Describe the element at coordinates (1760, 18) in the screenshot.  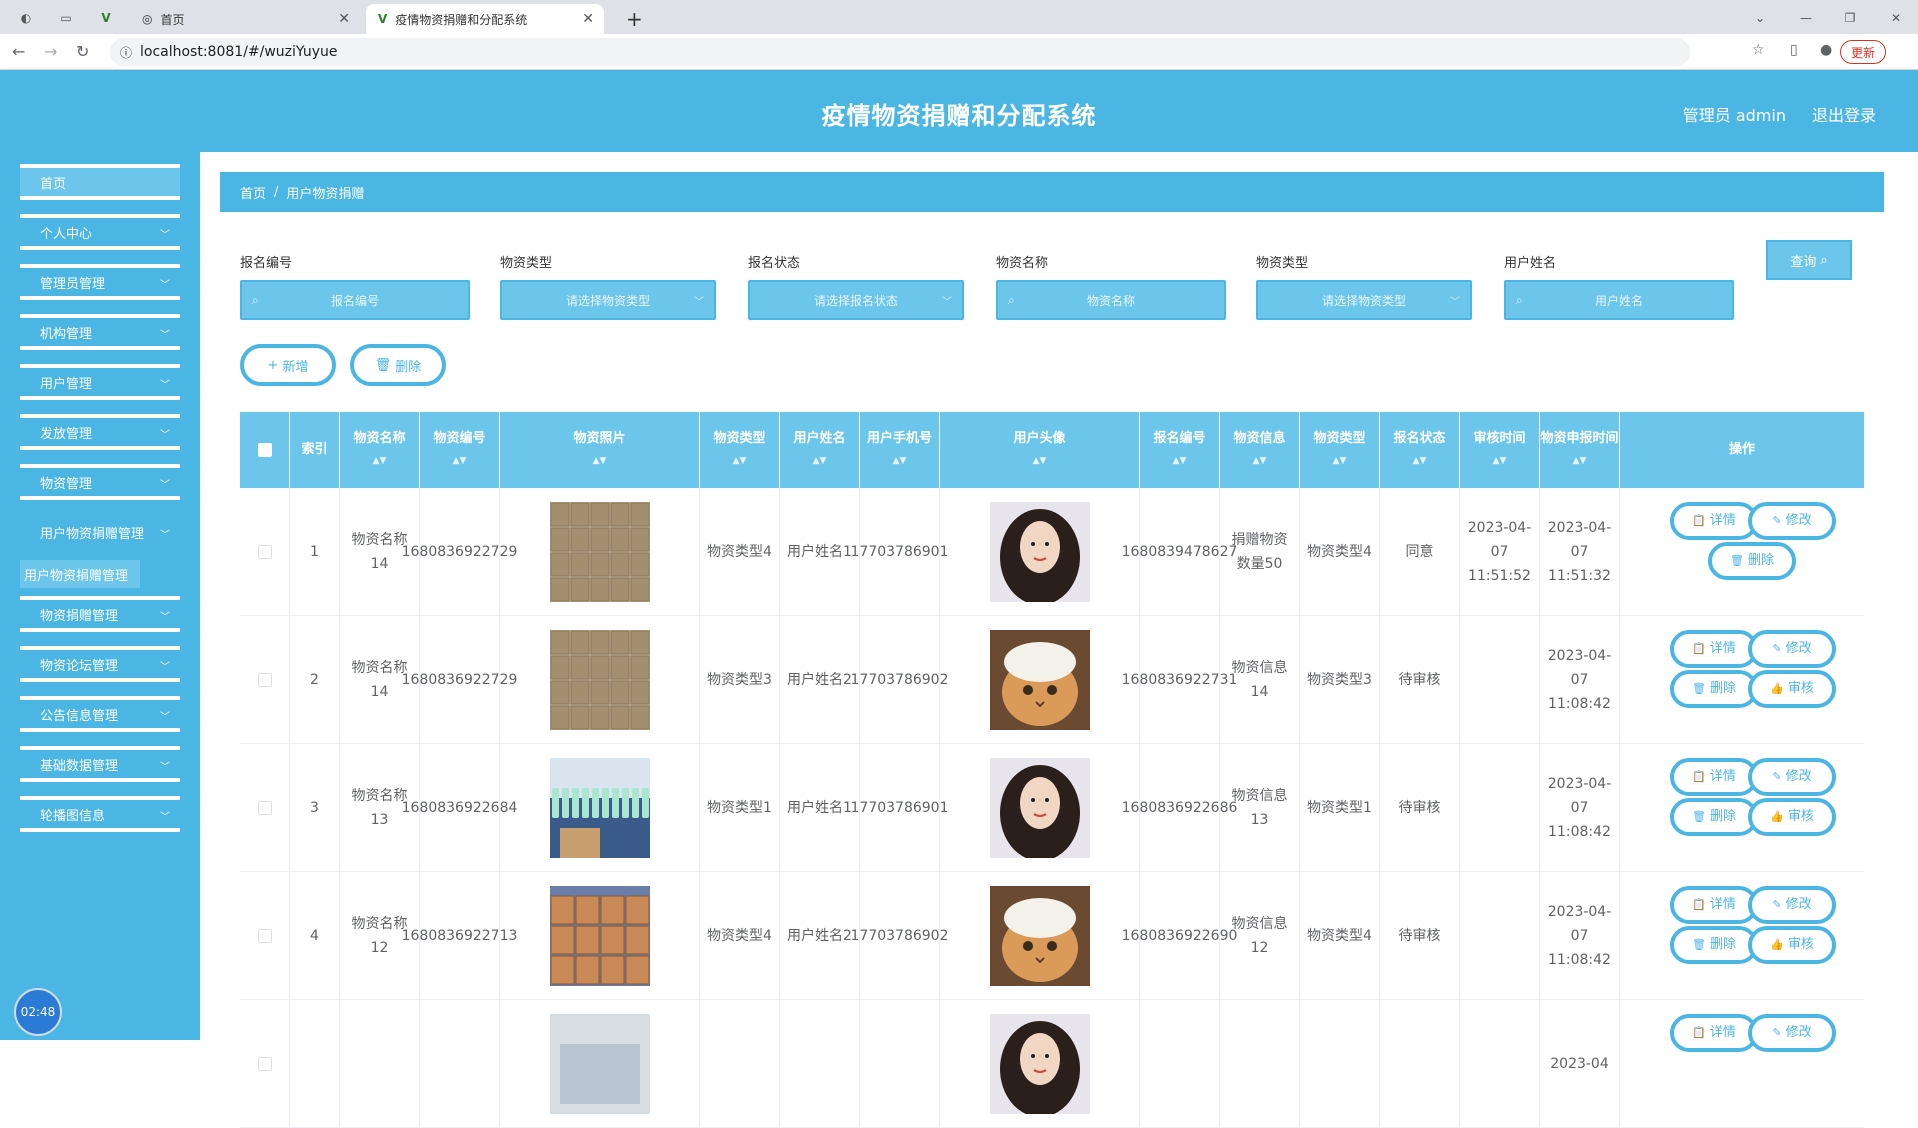
I see `tab-search-icon: ⌄` at that location.